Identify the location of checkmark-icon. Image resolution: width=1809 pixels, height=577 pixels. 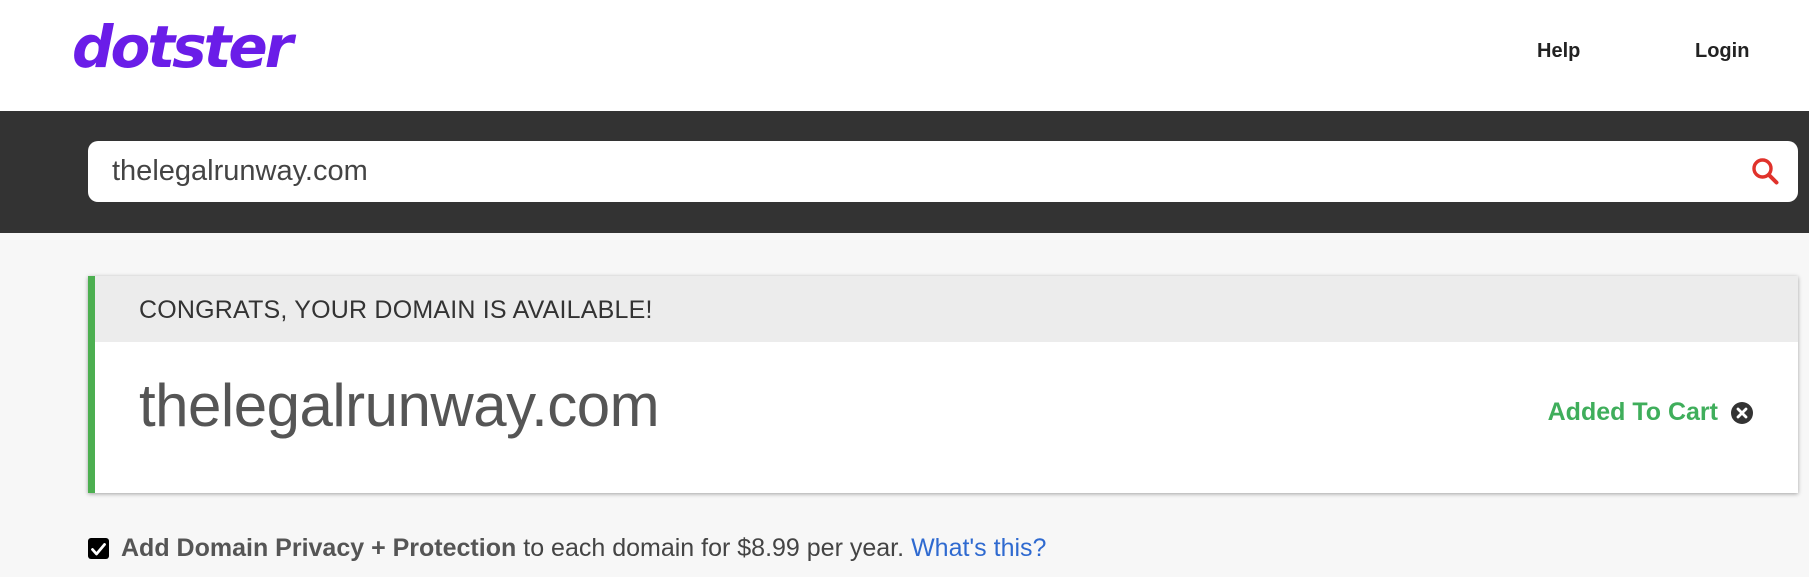
(98, 548).